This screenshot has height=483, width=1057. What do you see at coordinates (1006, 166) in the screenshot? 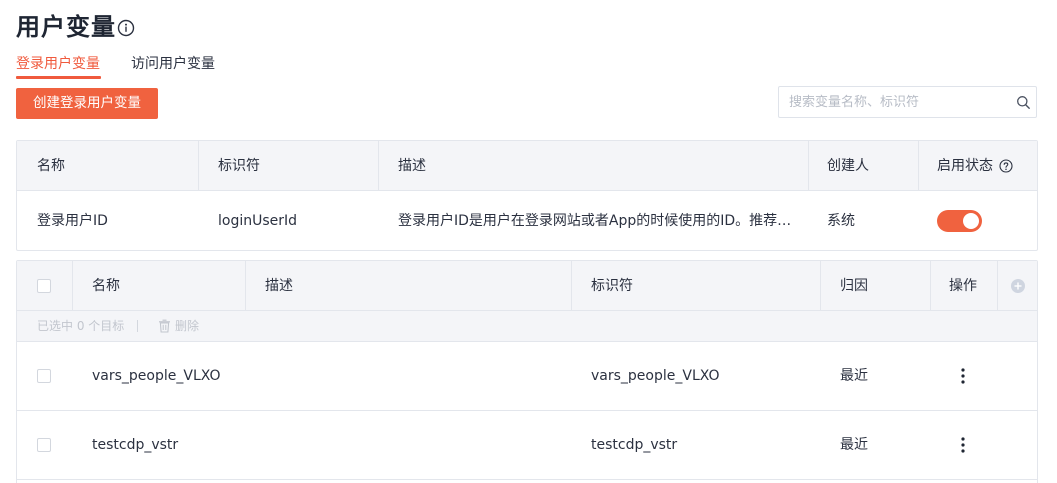
I see `question-circle-icon` at bounding box center [1006, 166].